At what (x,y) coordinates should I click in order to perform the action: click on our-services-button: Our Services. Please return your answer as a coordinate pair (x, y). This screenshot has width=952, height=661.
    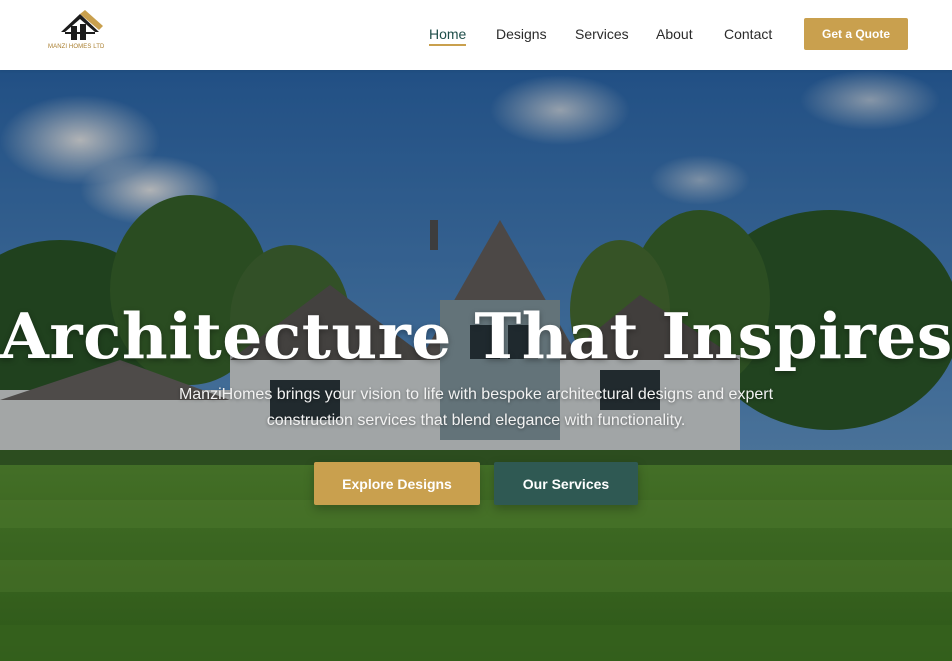
    Looking at the image, I should click on (566, 483).